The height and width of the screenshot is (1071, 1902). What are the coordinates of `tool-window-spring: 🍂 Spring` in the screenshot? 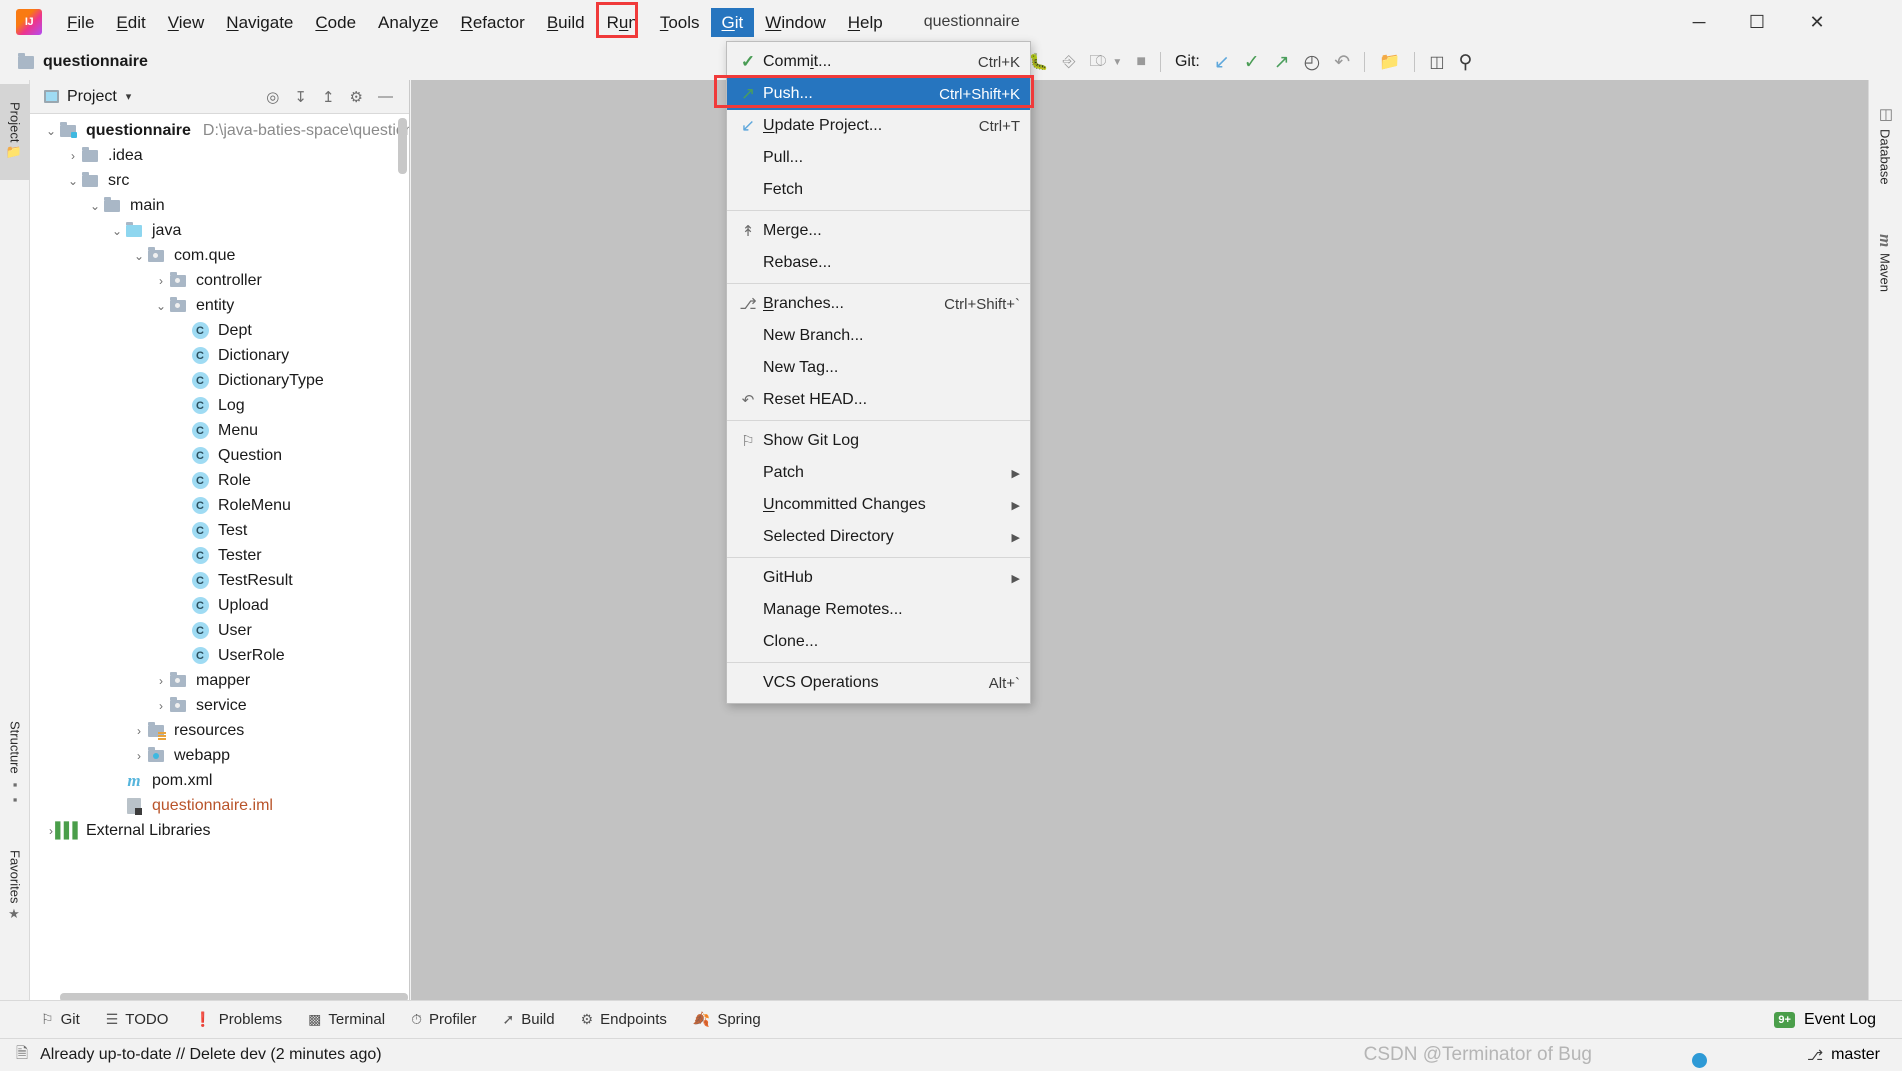 It's located at (727, 1019).